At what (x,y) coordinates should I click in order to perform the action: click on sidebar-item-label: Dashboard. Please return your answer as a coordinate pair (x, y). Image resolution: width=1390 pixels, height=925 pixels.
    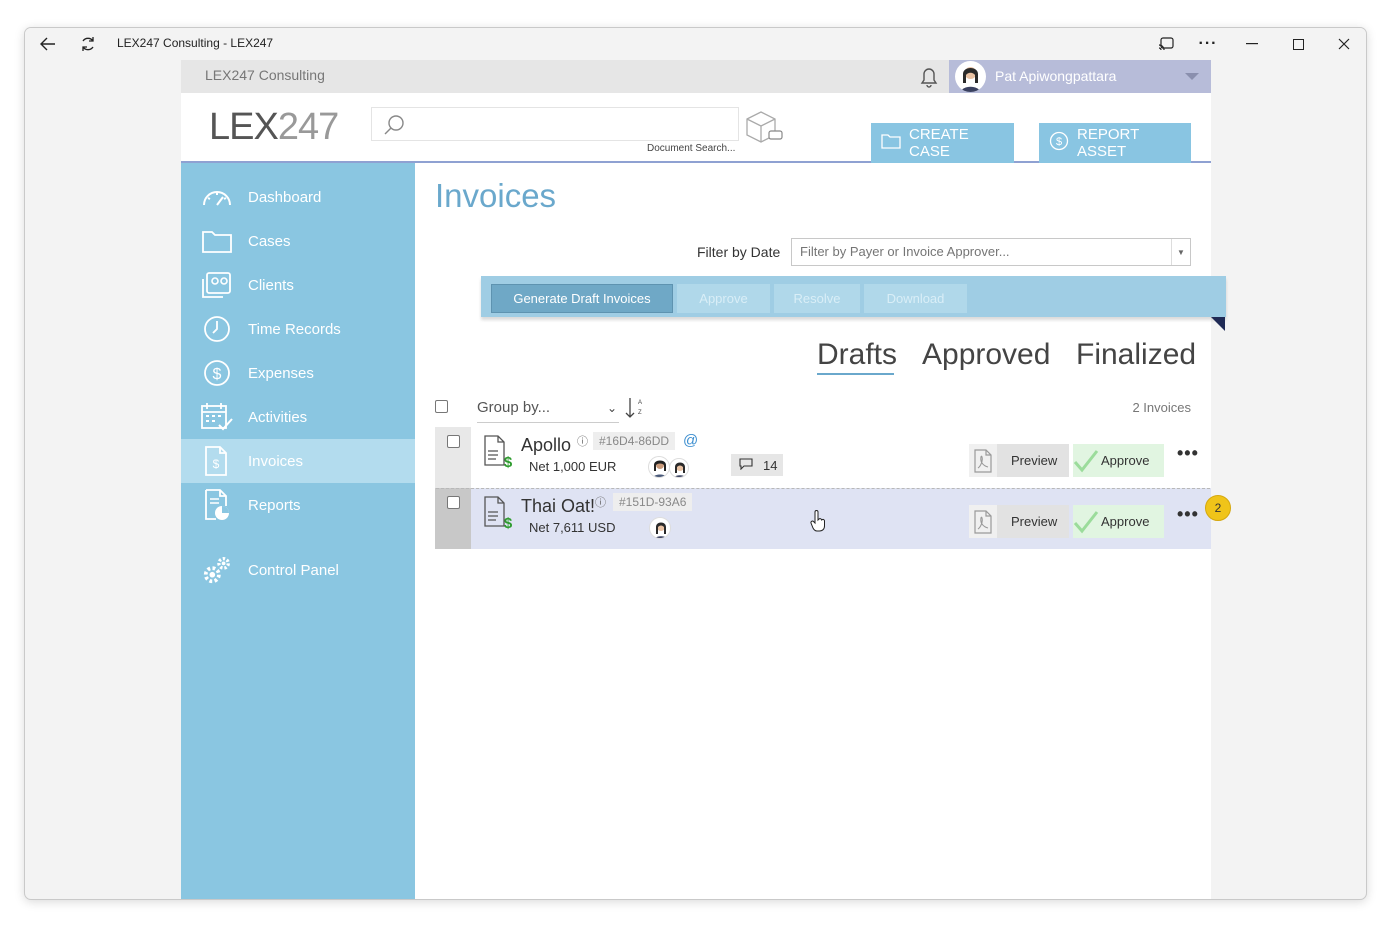
    Looking at the image, I should click on (285, 197).